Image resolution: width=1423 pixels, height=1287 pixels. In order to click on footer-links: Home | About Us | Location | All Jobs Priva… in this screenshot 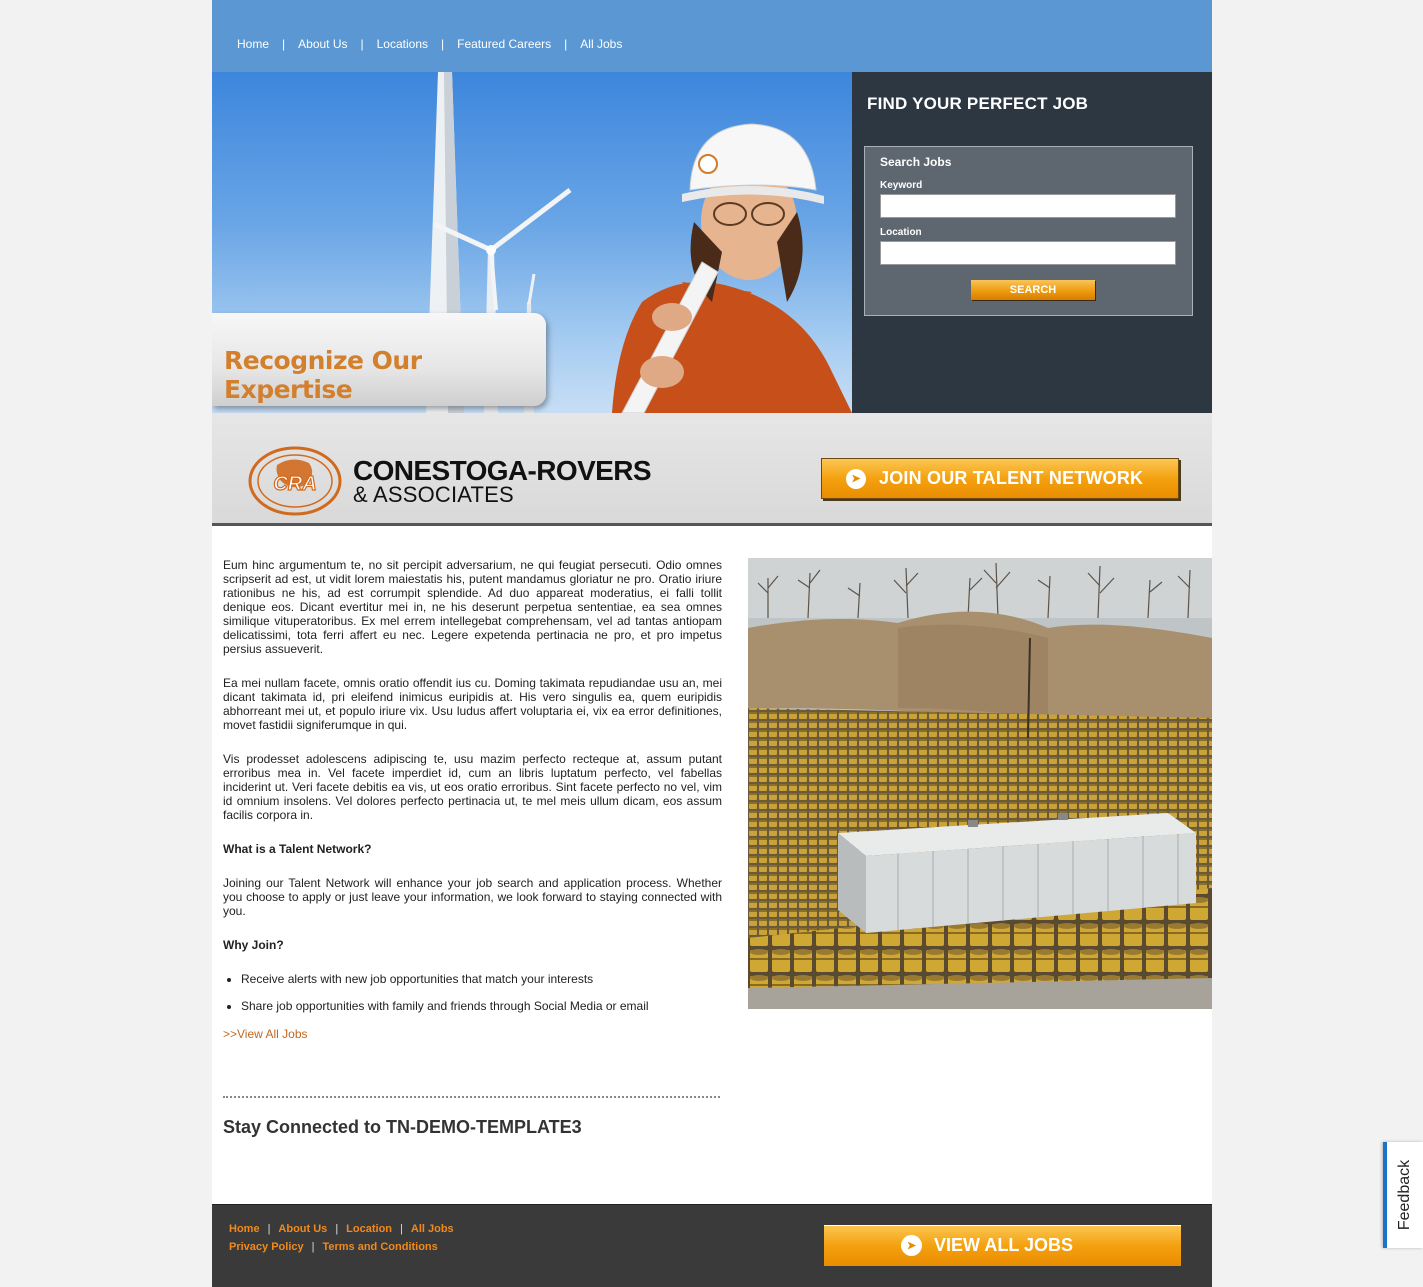, I will do `click(341, 1241)`.